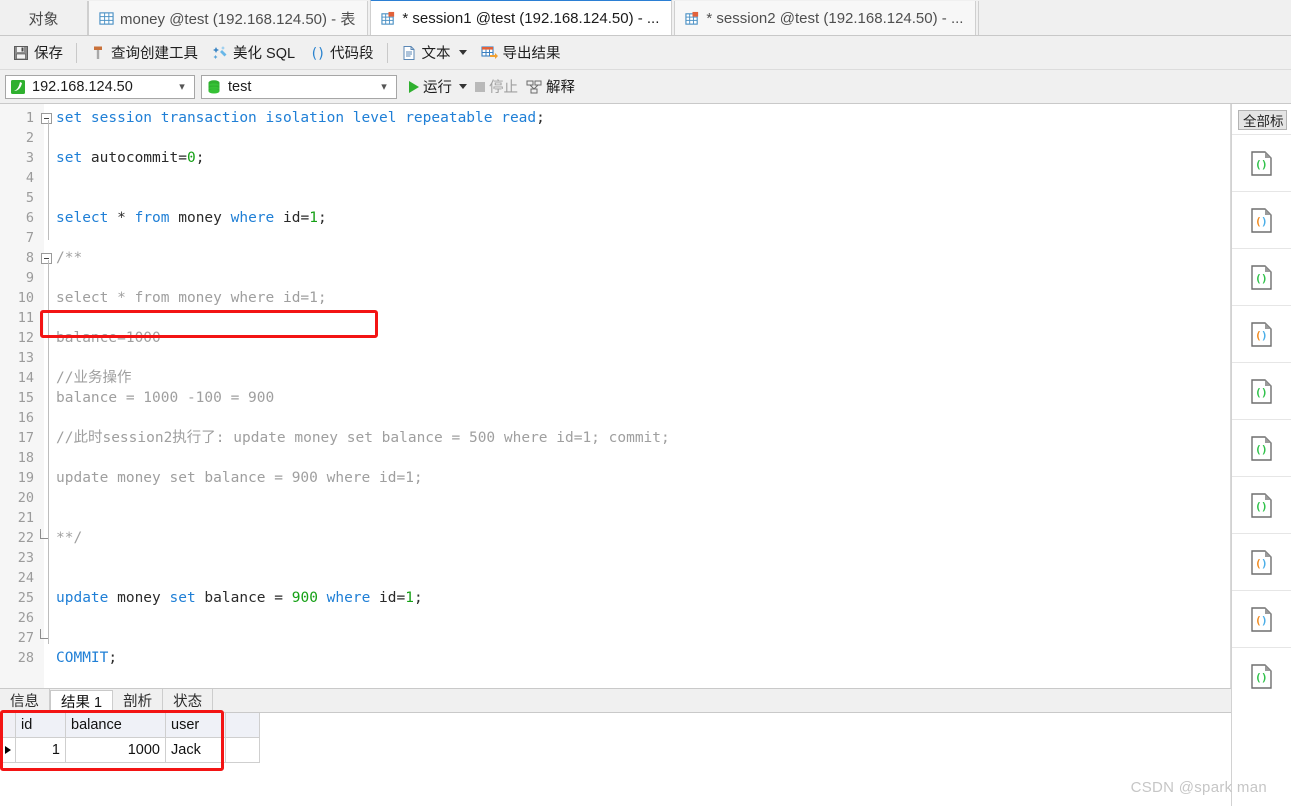  Describe the element at coordinates (615, 198) in the screenshot. I see `code-line: 5` at that location.